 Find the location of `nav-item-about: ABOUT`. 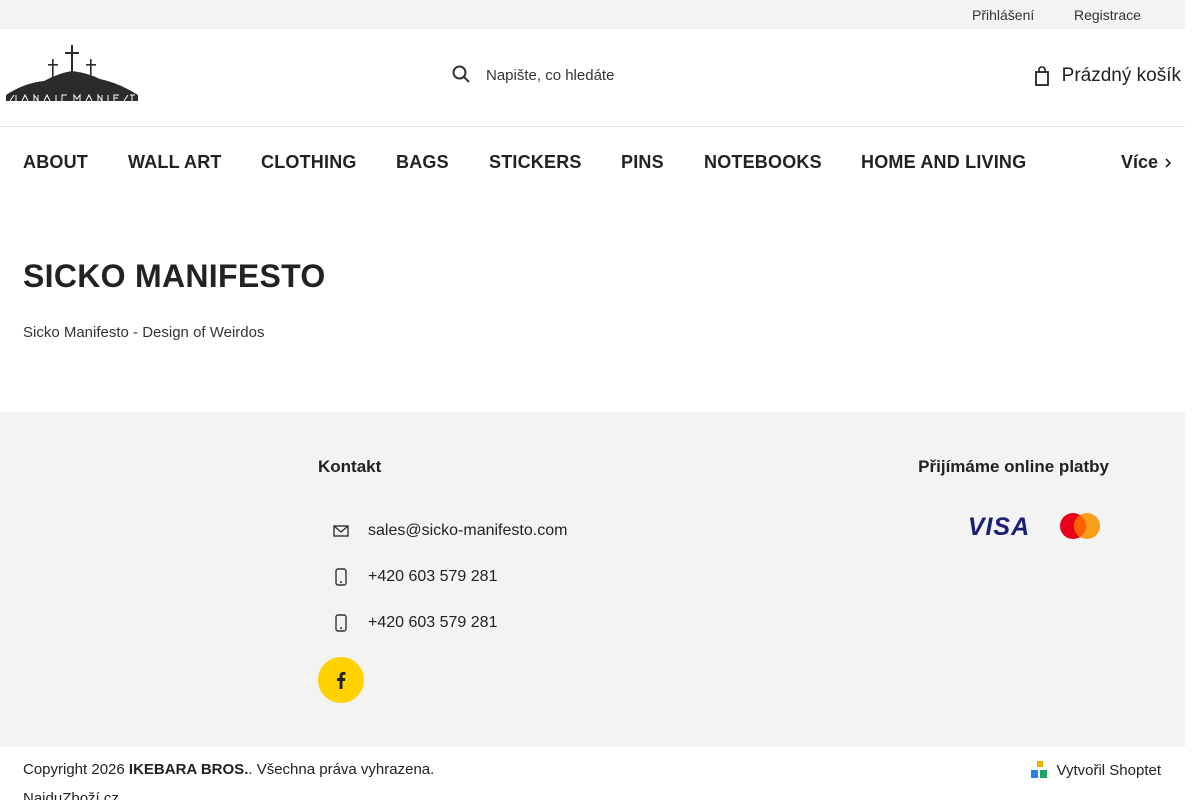

nav-item-about: ABOUT is located at coordinates (55, 162).